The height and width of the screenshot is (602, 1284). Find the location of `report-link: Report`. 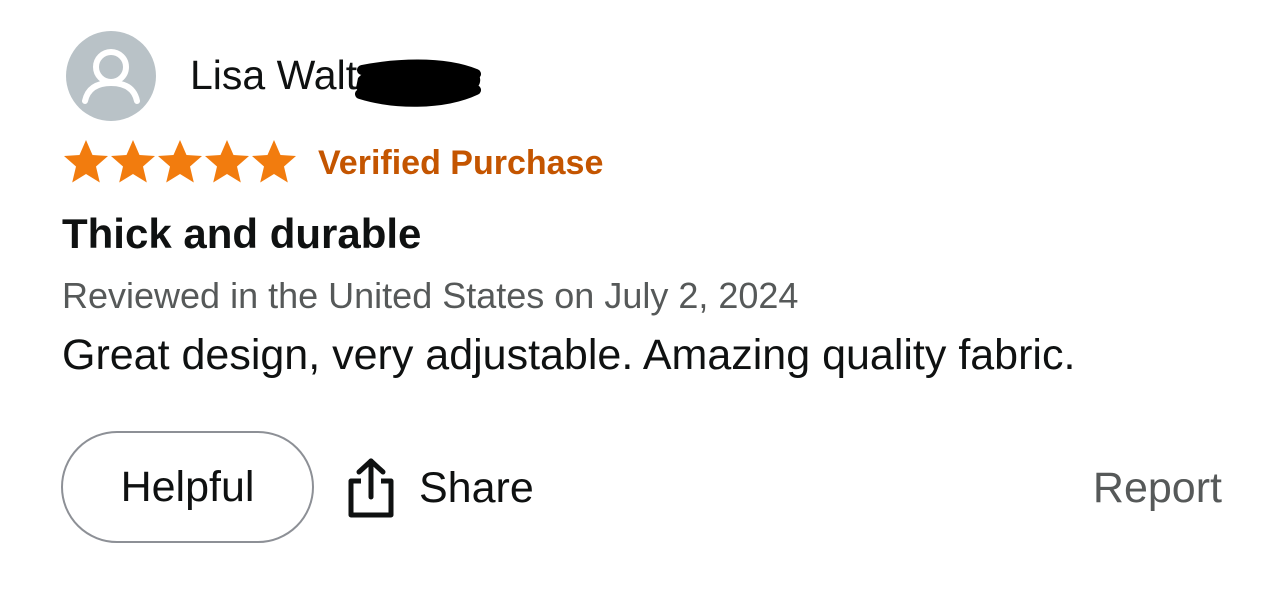

report-link: Report is located at coordinates (1157, 488).